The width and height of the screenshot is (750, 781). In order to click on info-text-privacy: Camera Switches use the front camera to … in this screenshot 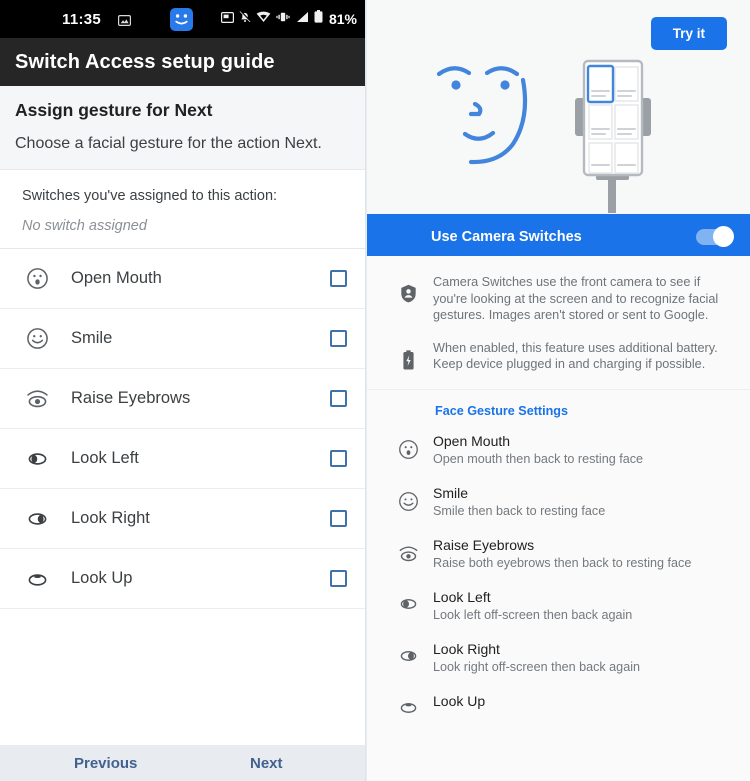, I will do `click(576, 298)`.